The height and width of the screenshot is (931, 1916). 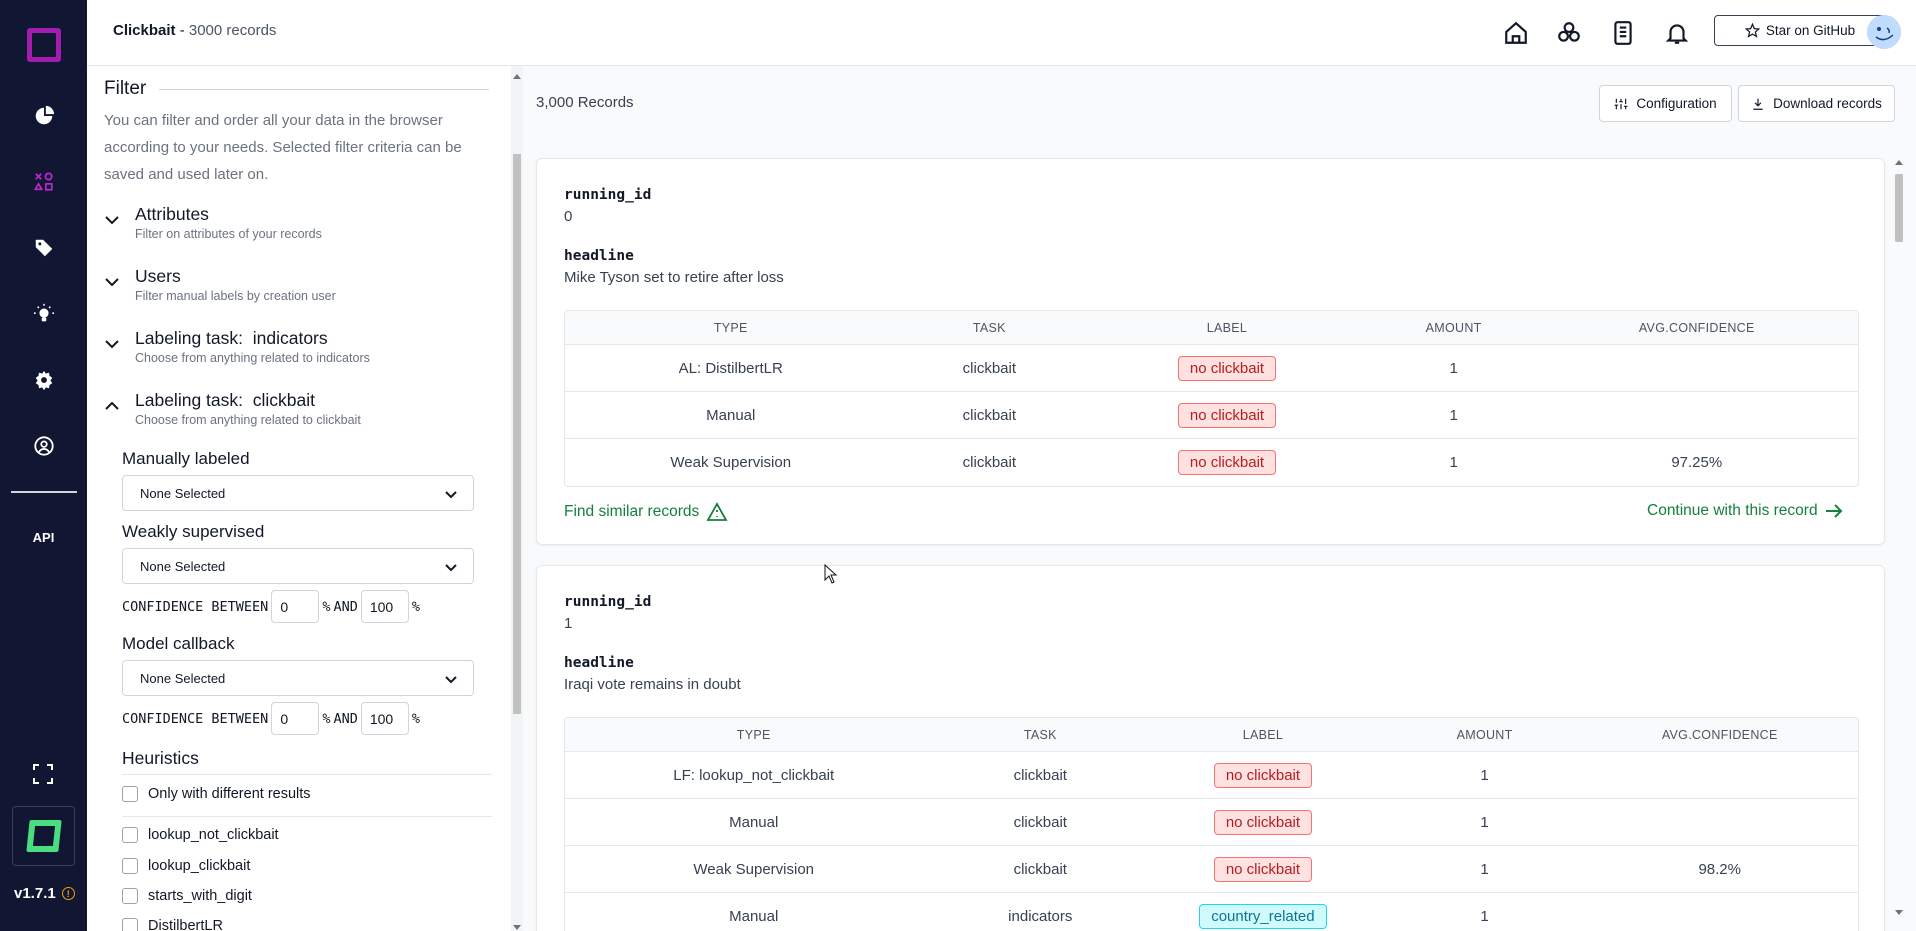 What do you see at coordinates (384, 606) in the screenshot?
I see `ws-confidence-max-input: 100` at bounding box center [384, 606].